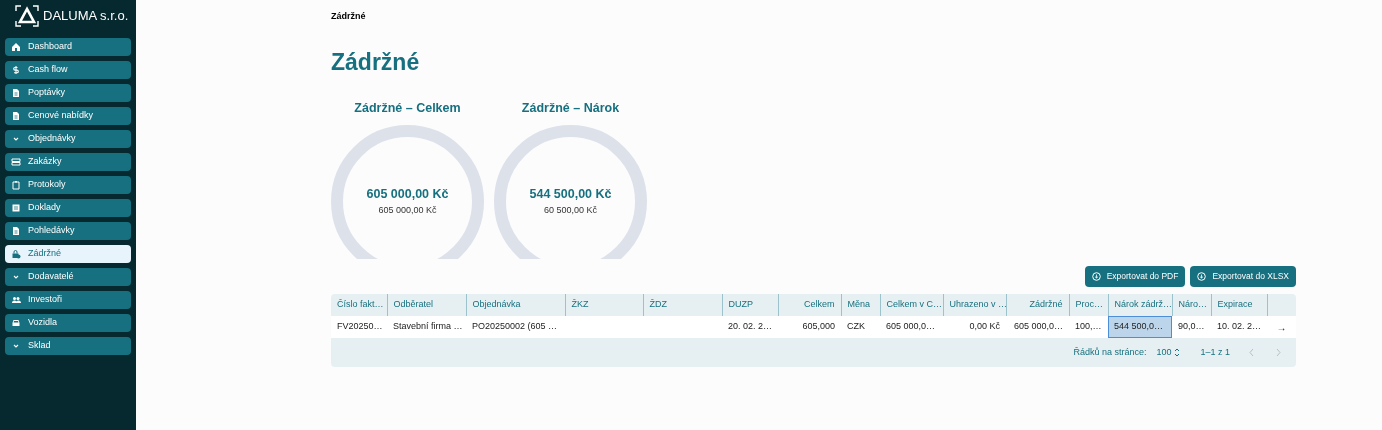 The image size is (1382, 430). I want to click on sidebar-item: Investoři, so click(68, 300).